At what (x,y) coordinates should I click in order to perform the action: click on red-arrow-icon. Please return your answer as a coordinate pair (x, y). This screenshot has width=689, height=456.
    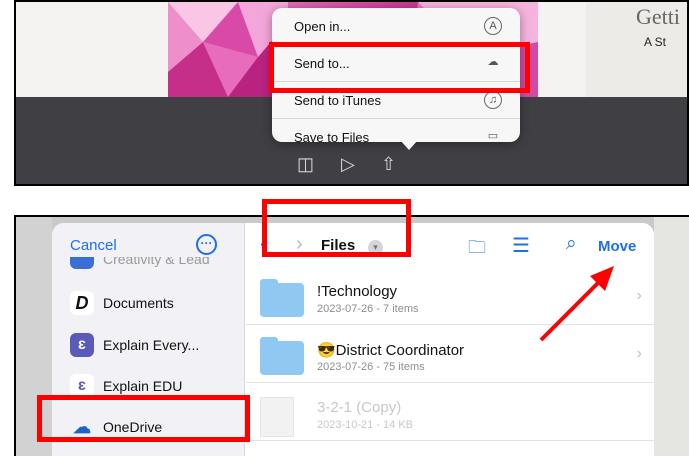
    Looking at the image, I should click on (576, 304).